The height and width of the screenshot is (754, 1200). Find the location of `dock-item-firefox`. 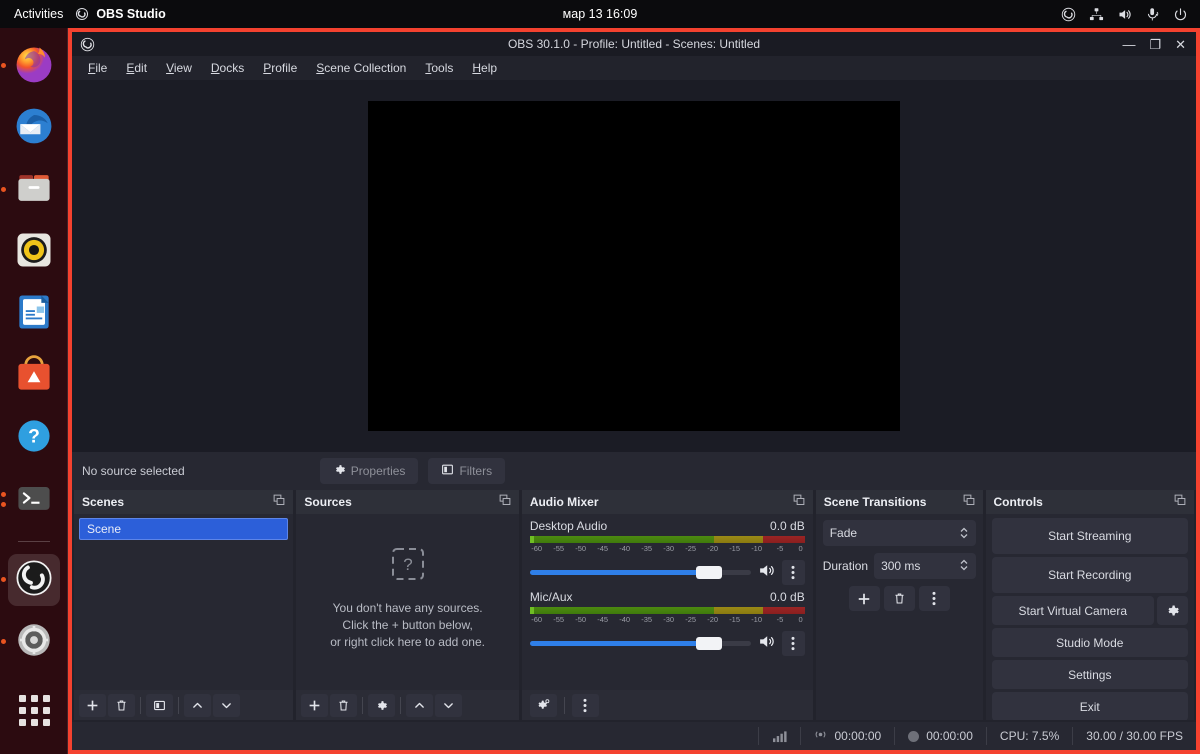

dock-item-firefox is located at coordinates (30, 66).